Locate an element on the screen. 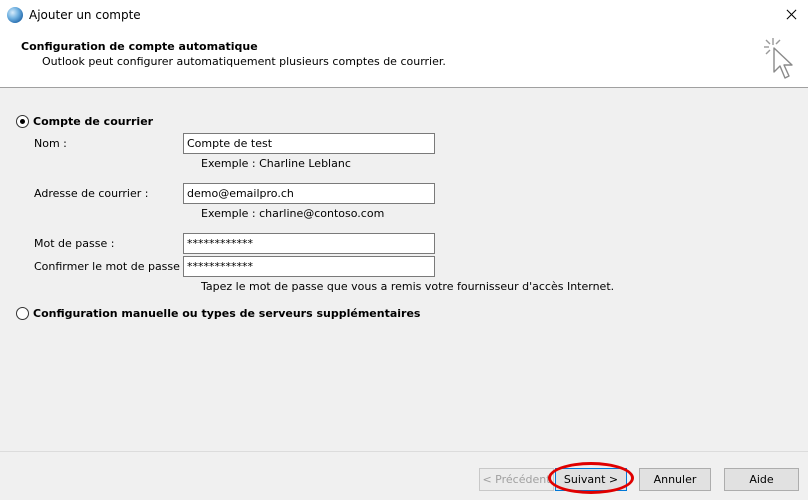 Image resolution: width=808 pixels, height=500 pixels. previous-button: < Précédent is located at coordinates (516, 479).